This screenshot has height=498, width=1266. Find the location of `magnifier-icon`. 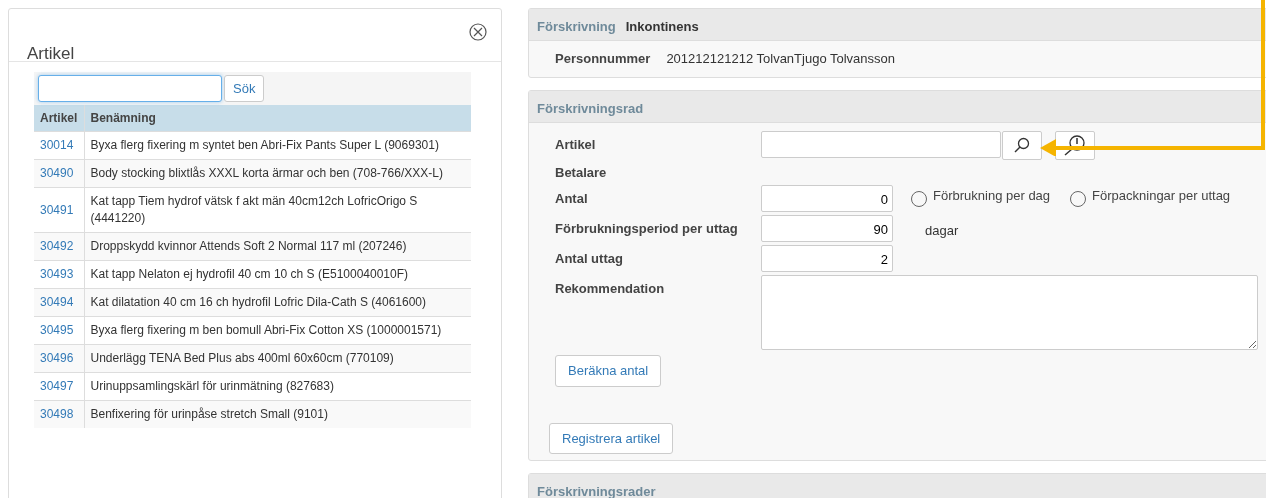

magnifier-icon is located at coordinates (1075, 145).